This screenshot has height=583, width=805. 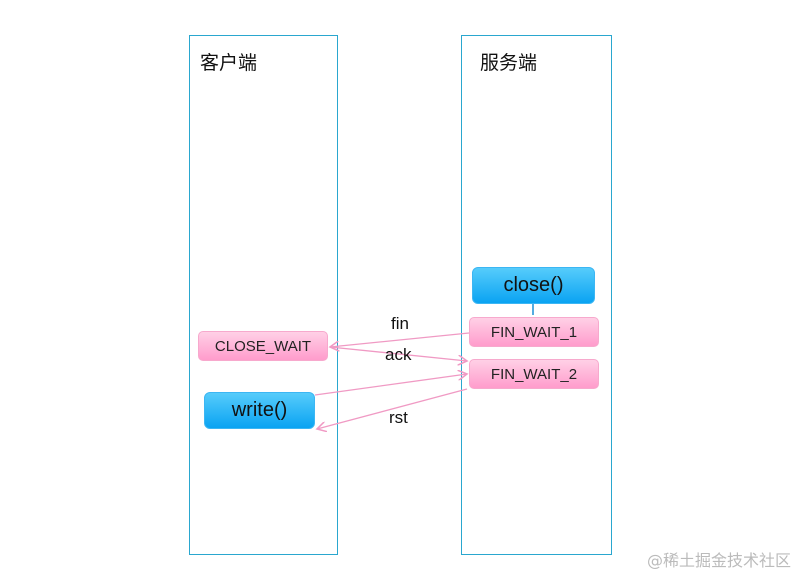 What do you see at coordinates (398, 417) in the screenshot?
I see `rst-label: rst` at bounding box center [398, 417].